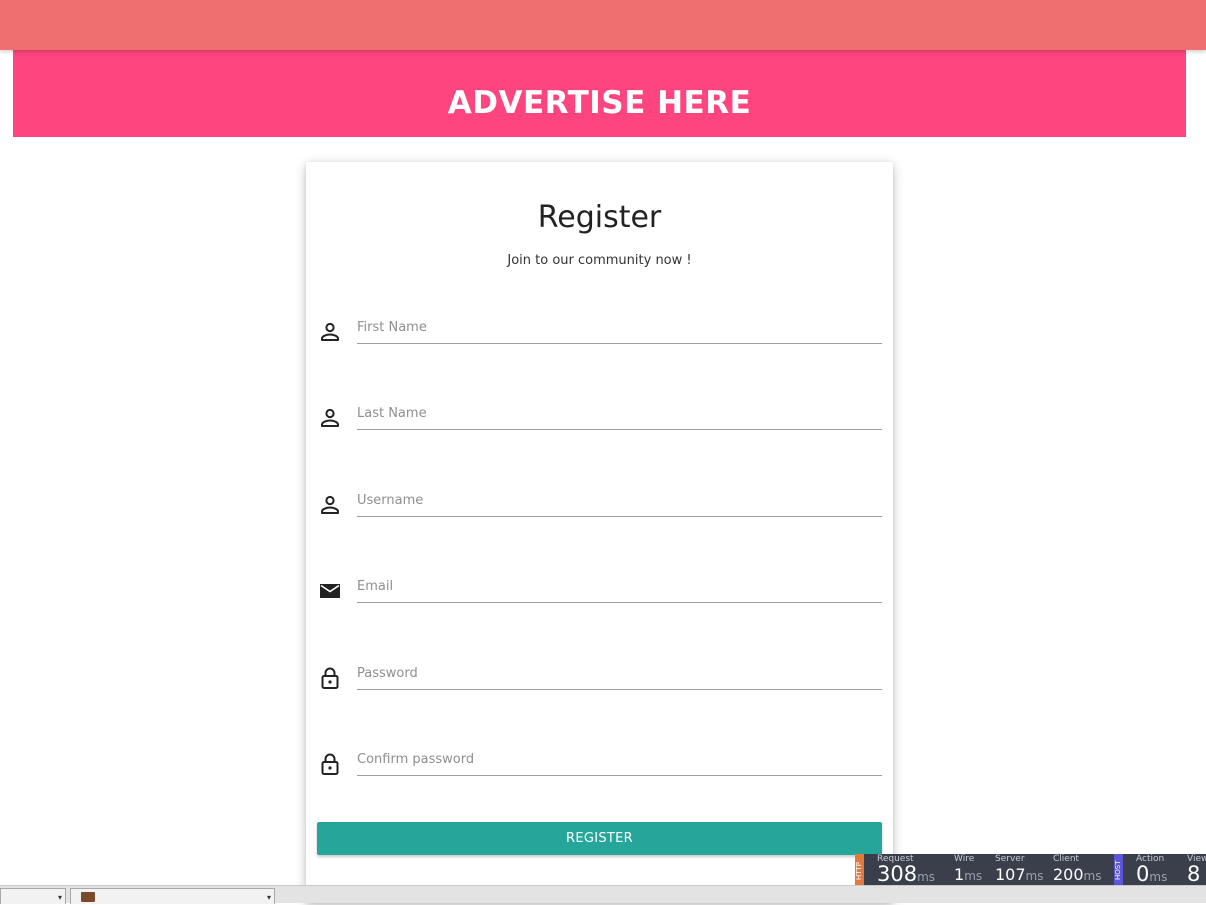  I want to click on perf-request: Request 308ms, so click(906, 870).